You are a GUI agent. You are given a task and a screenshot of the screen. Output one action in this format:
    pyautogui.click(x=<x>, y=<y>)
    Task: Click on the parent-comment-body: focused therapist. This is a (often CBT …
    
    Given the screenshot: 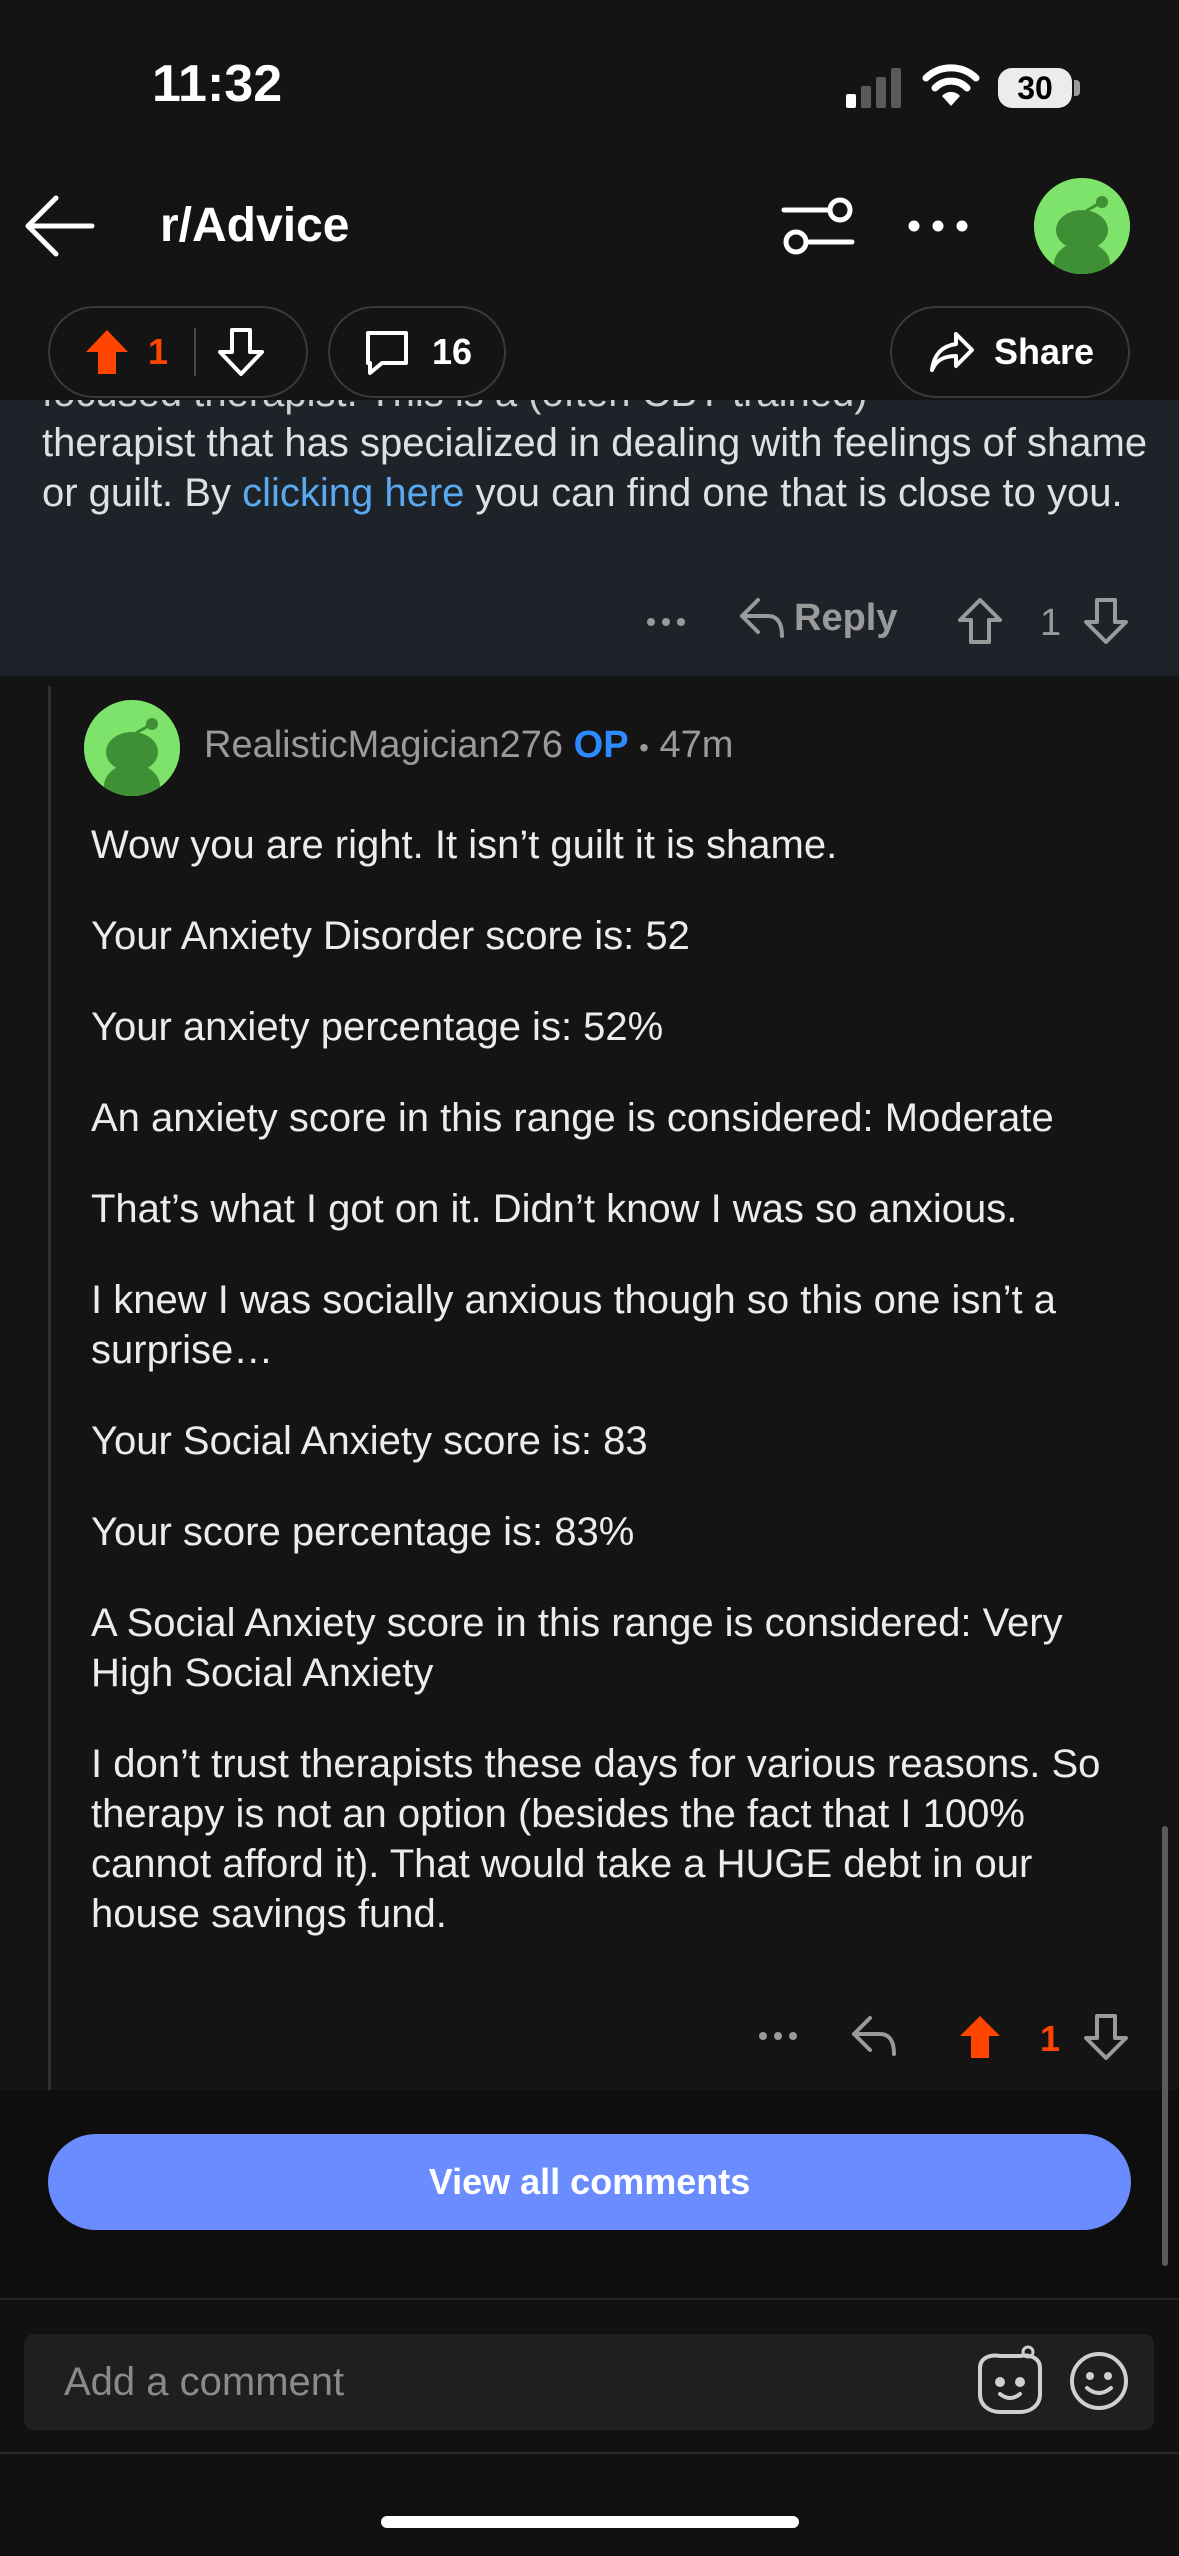 What is the action you would take?
    pyautogui.click(x=597, y=459)
    